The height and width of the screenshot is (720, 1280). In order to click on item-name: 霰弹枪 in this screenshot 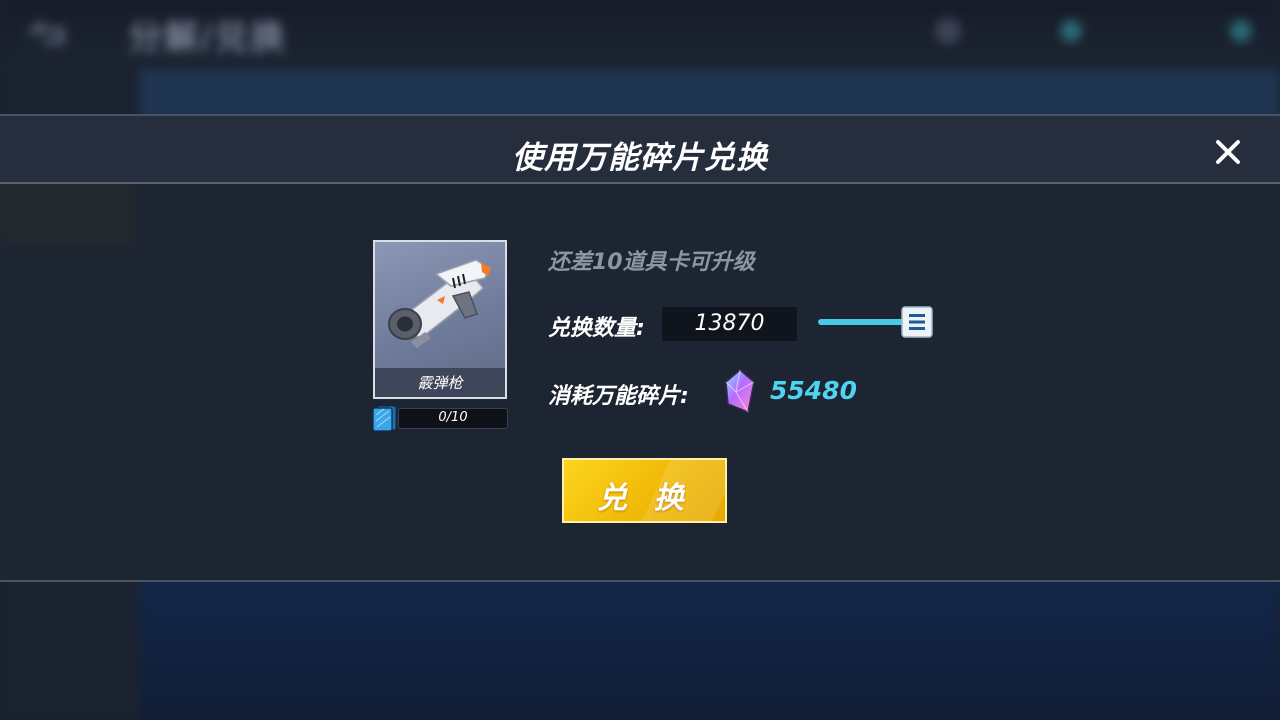, I will do `click(440, 383)`.